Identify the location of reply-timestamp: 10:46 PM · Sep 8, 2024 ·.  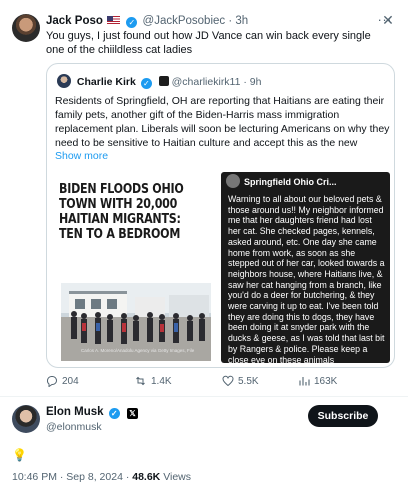
(72, 477).